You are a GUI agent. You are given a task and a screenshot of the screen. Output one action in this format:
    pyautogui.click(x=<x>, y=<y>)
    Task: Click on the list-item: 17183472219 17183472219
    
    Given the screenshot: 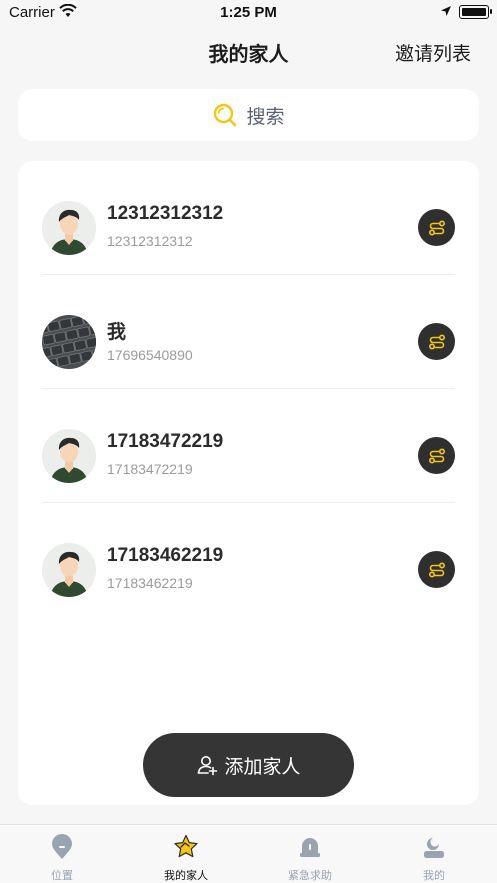 What is the action you would take?
    pyautogui.click(x=248, y=446)
    